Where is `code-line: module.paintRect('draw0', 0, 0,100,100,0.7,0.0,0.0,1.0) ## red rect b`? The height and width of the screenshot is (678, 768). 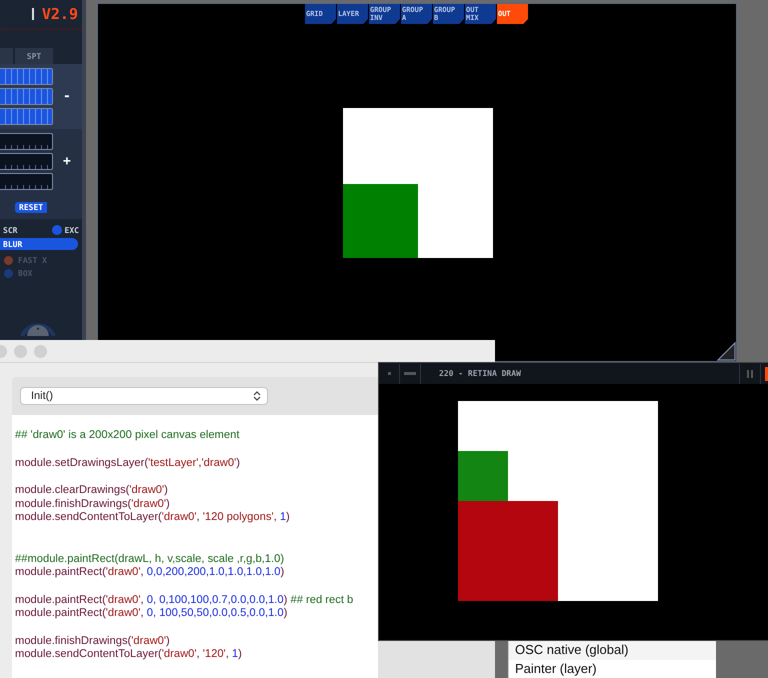 code-line: module.paintRect('draw0', 0, 0,100,100,0.7,0.0,0.0,1.0) ## red rect b is located at coordinates (184, 600).